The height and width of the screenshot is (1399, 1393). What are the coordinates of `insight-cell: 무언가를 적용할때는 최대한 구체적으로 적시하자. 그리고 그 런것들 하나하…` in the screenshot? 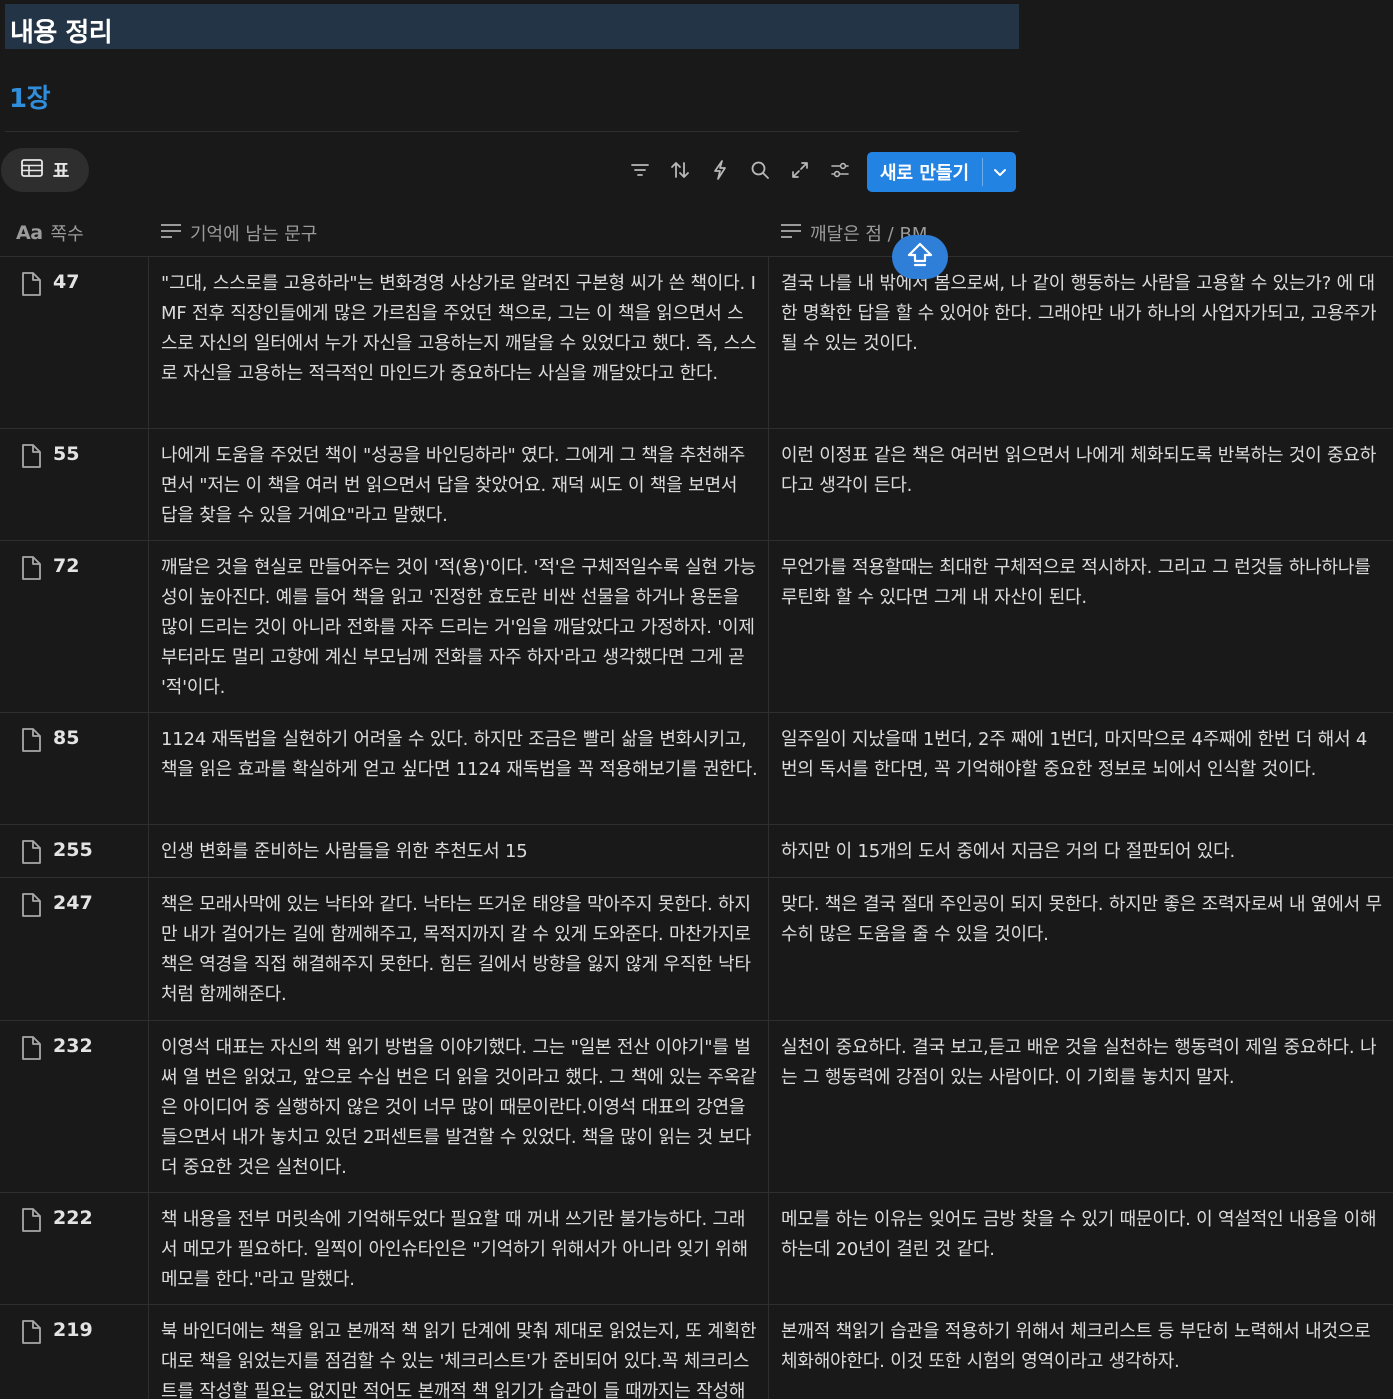 It's located at (1081, 626).